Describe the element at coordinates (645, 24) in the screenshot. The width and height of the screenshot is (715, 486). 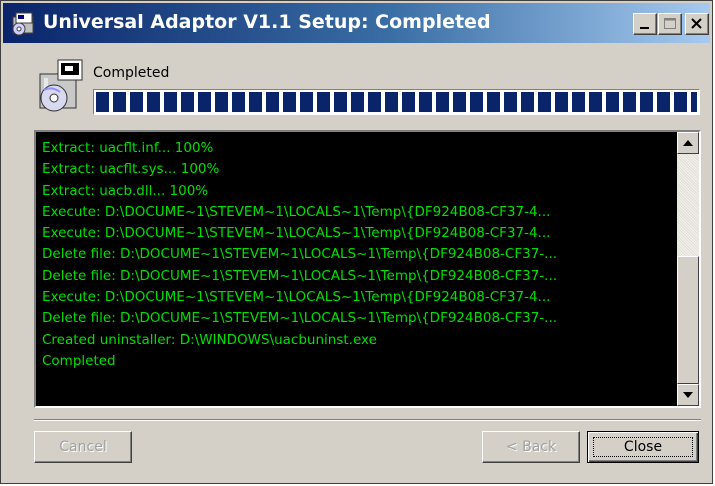
I see `minimize-button` at that location.